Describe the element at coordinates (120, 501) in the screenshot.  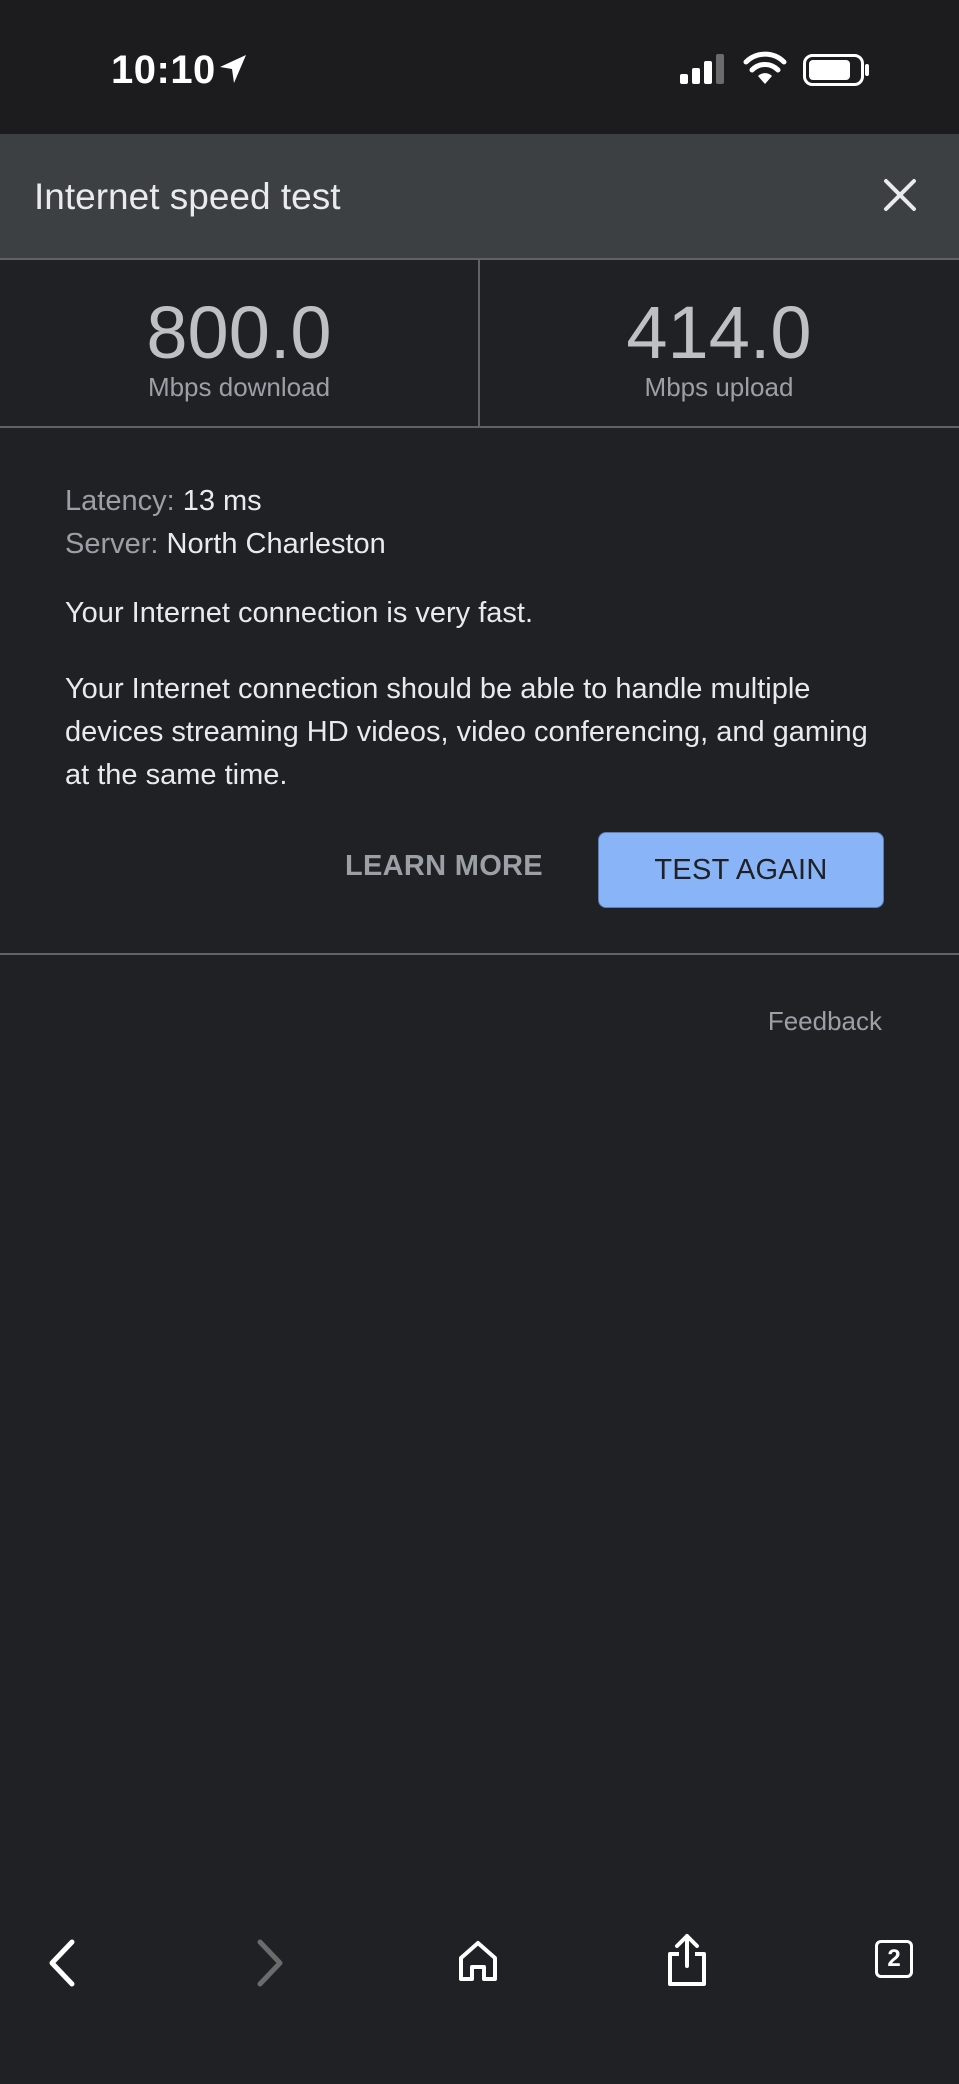
I see `latency-label: Latency:` at that location.